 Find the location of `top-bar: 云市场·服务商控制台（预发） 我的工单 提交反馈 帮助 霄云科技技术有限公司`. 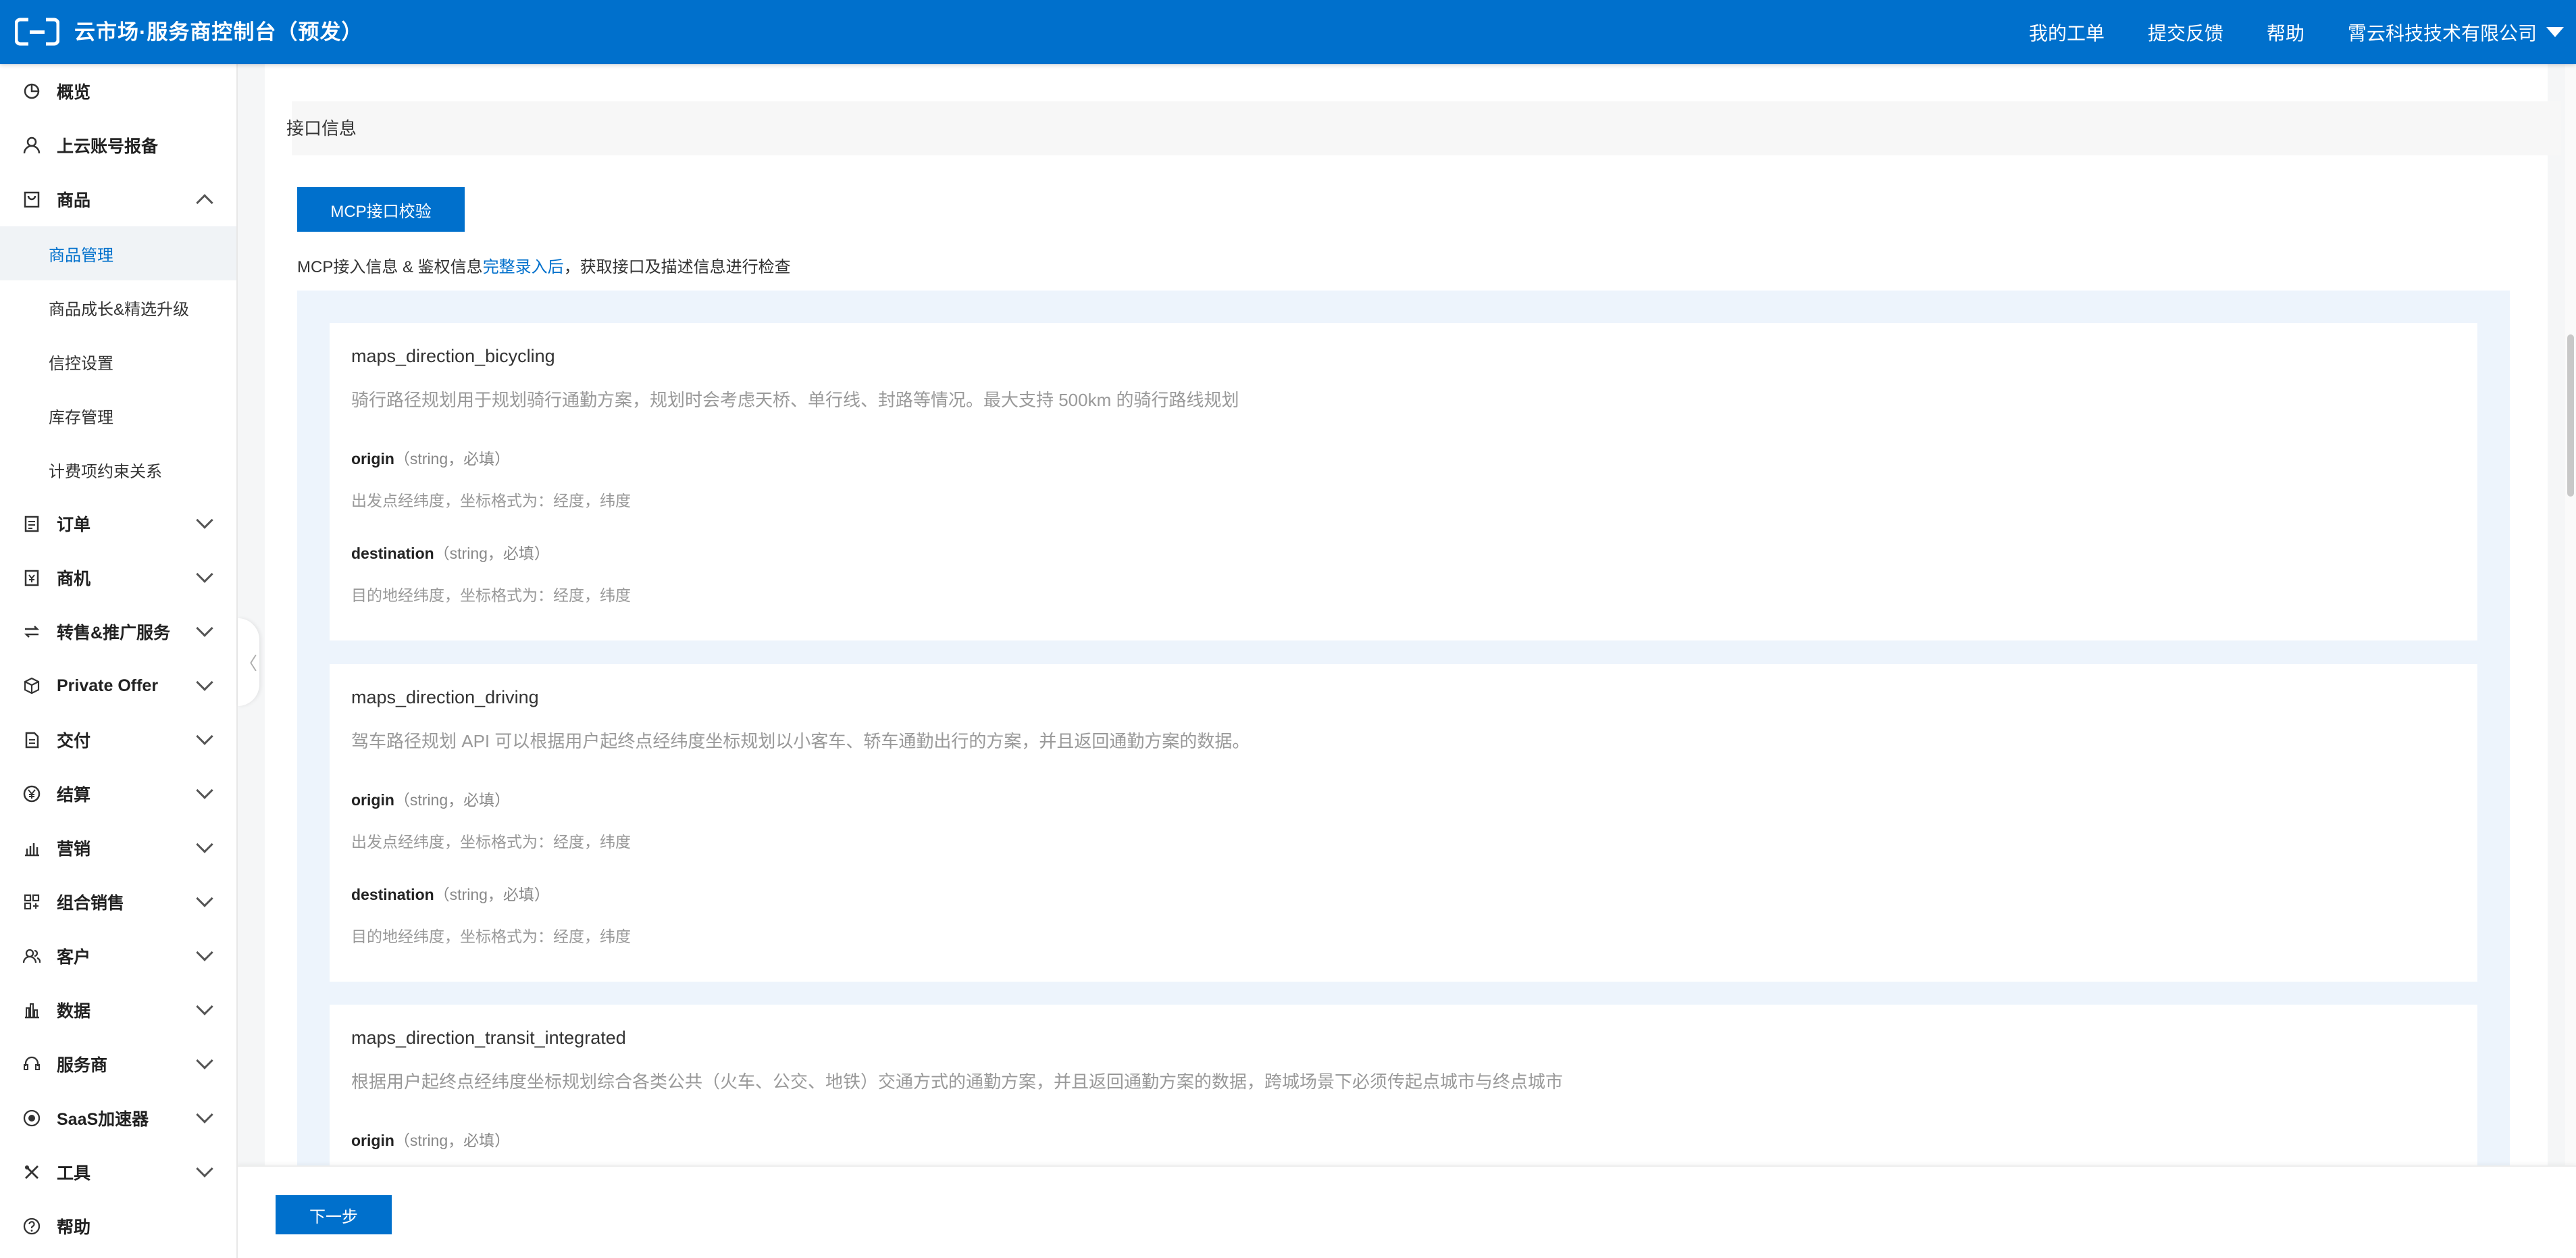

top-bar: 云市场·服务商控制台（预发） 我的工单 提交反馈 帮助 霄云科技技术有限公司 is located at coordinates (1288, 32).